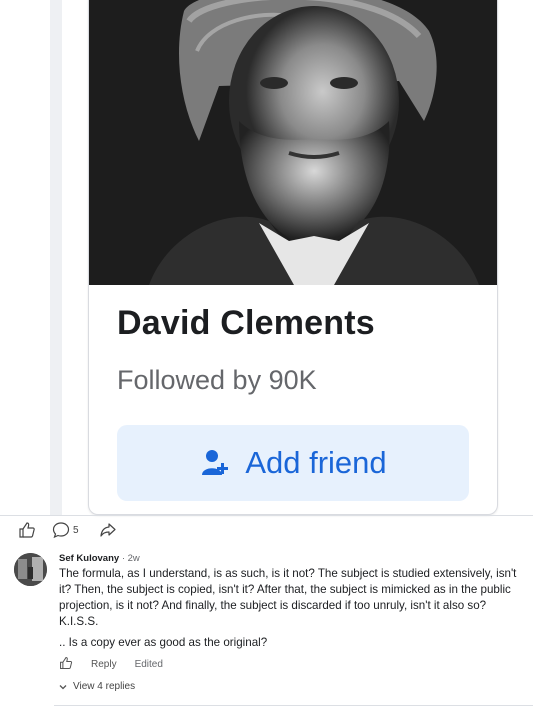 This screenshot has width=533, height=709. What do you see at coordinates (104, 664) in the screenshot?
I see `comment-reply-button: Reply` at bounding box center [104, 664].